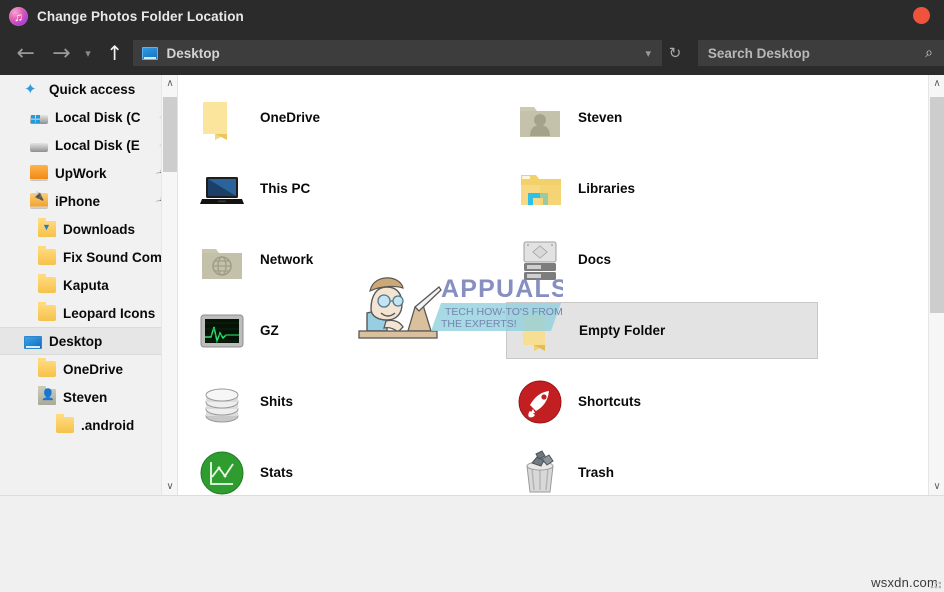  I want to click on sidebar-item-onedrive: OneDrive, so click(88, 369).